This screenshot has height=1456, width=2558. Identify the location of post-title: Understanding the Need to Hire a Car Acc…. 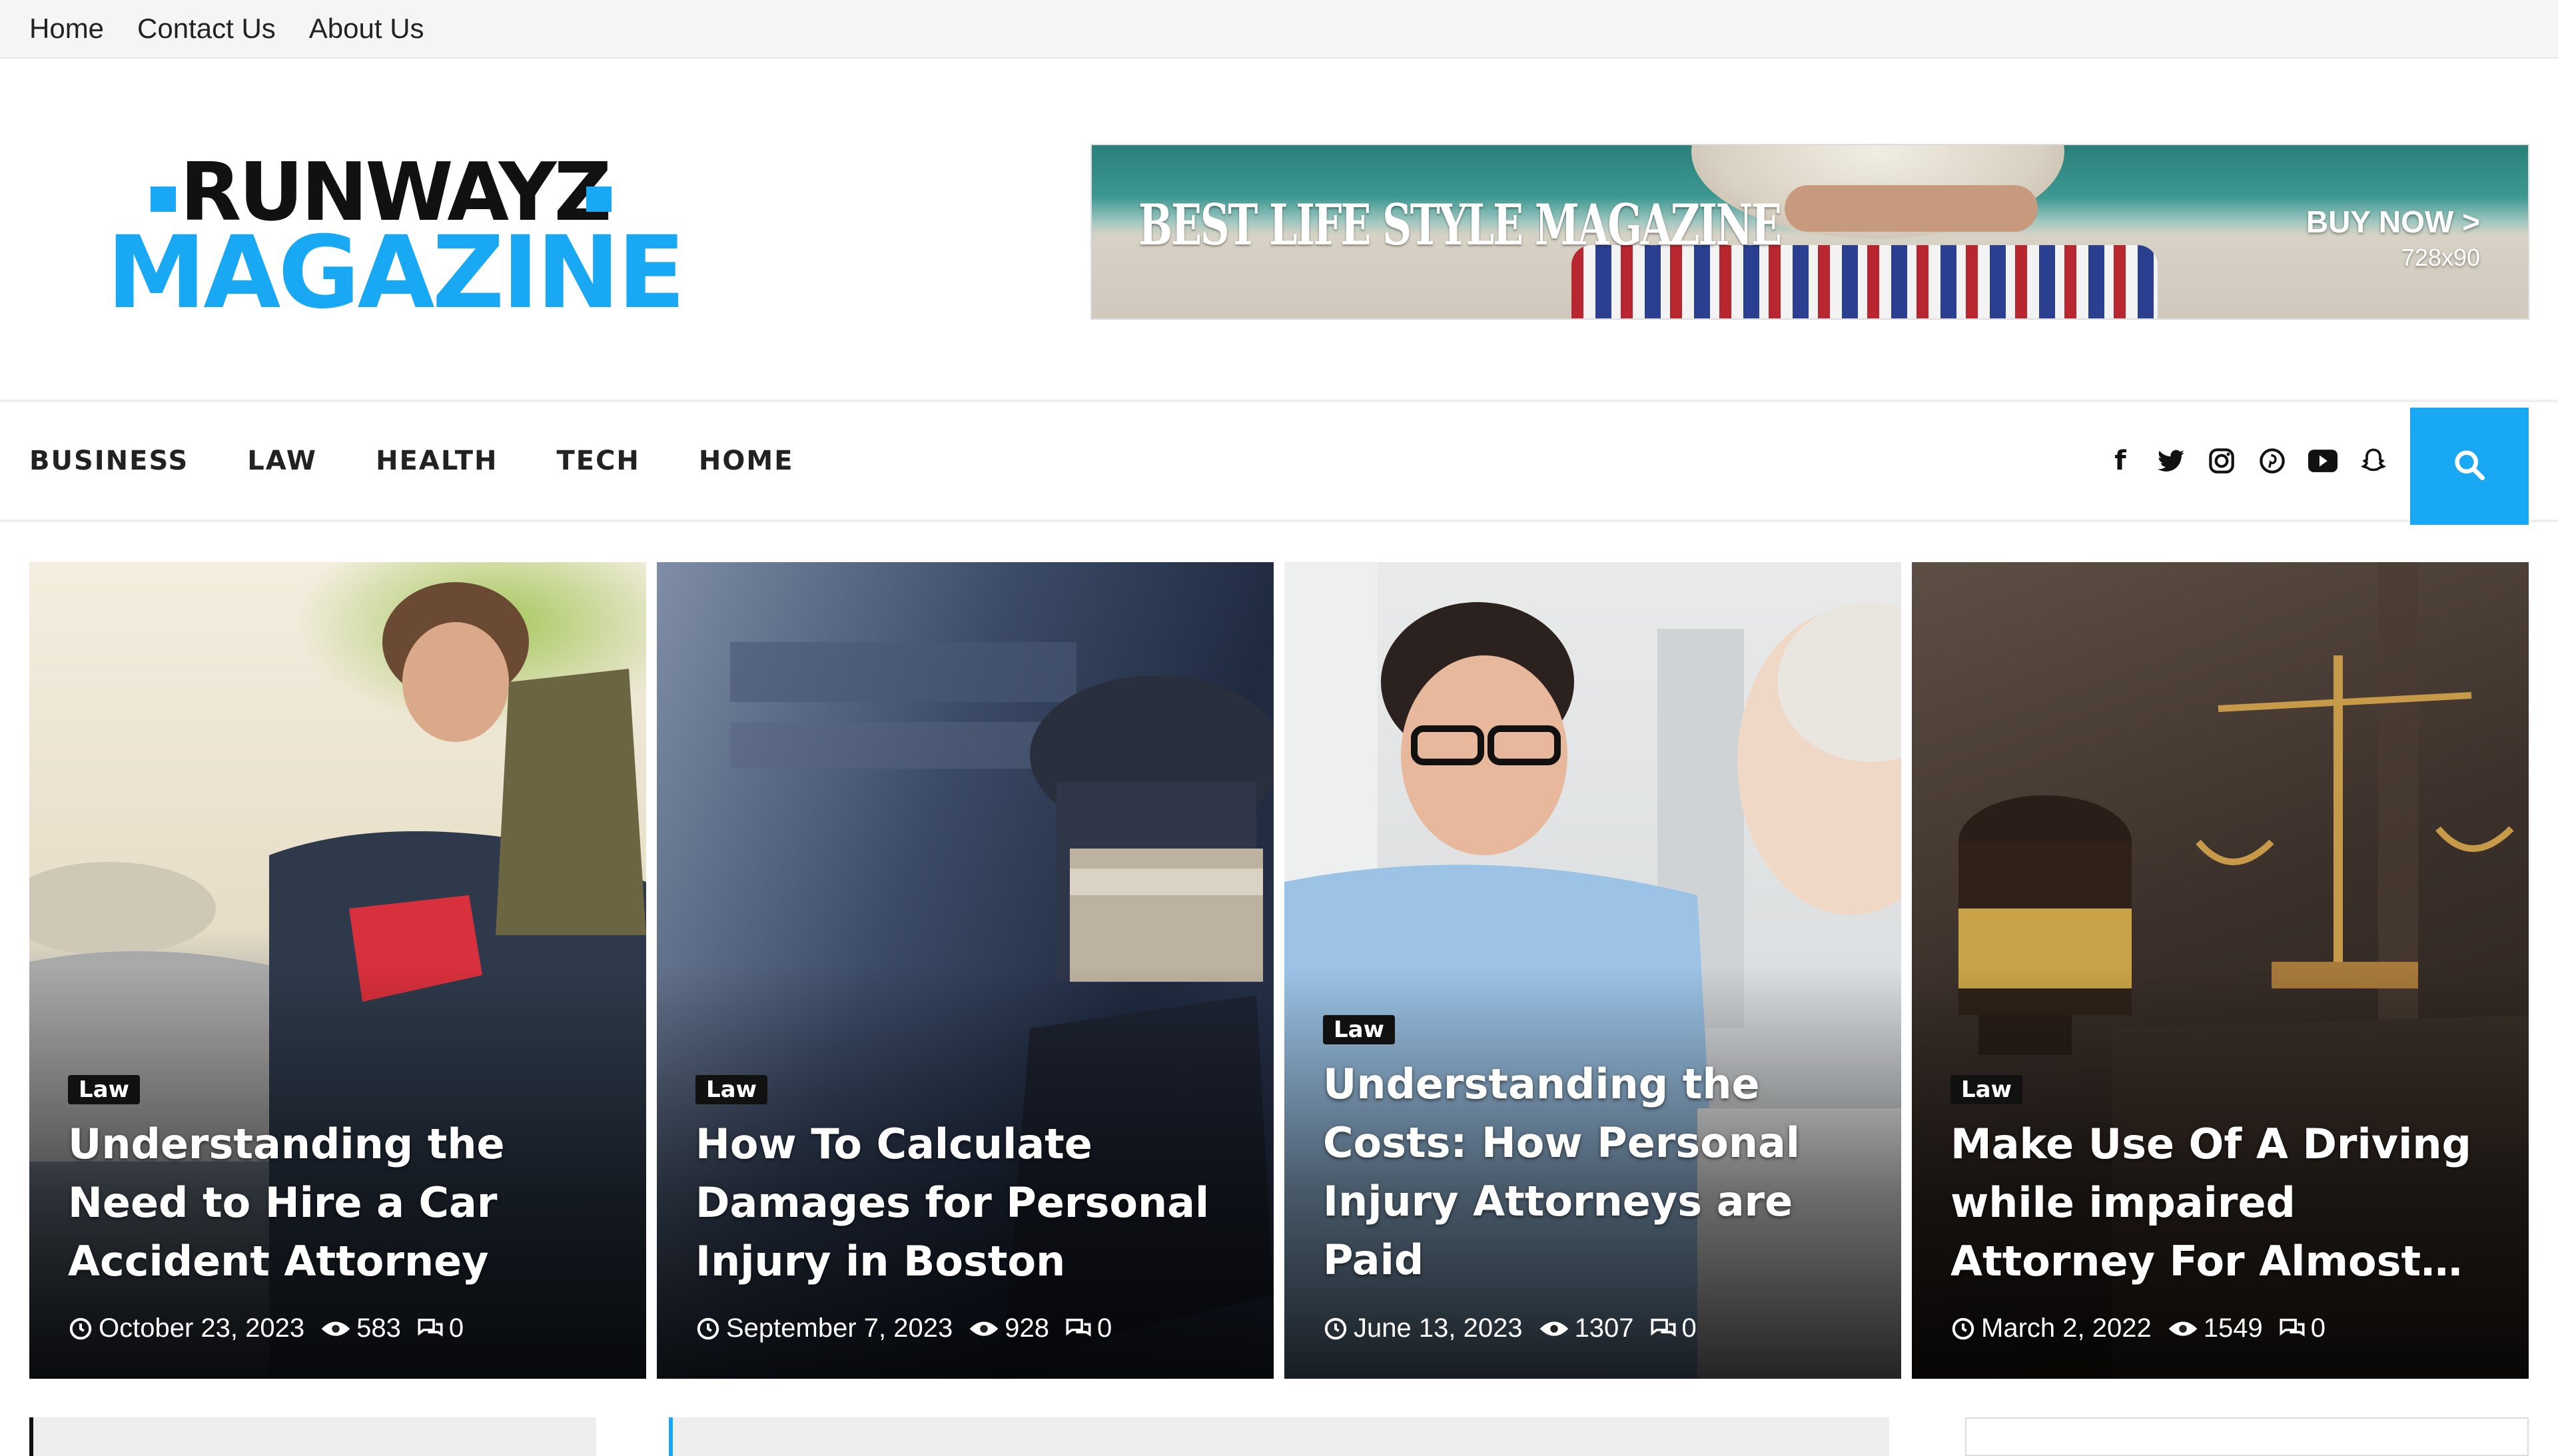
(344, 1203).